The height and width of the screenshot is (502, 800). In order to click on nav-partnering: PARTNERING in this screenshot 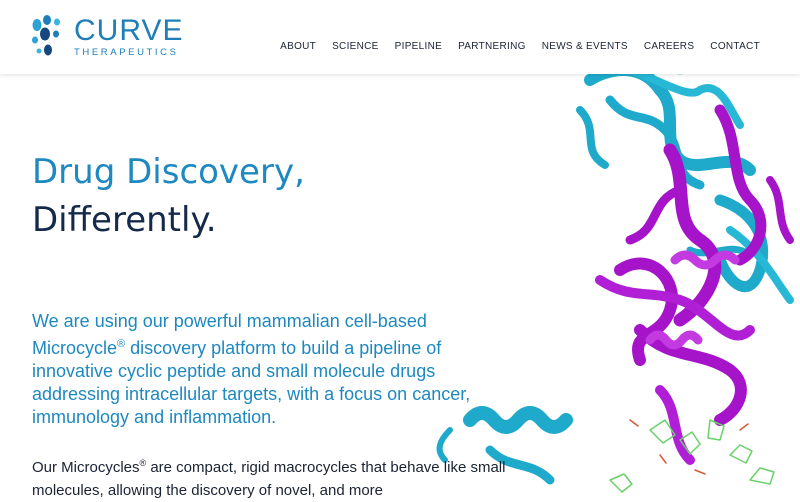, I will do `click(492, 47)`.